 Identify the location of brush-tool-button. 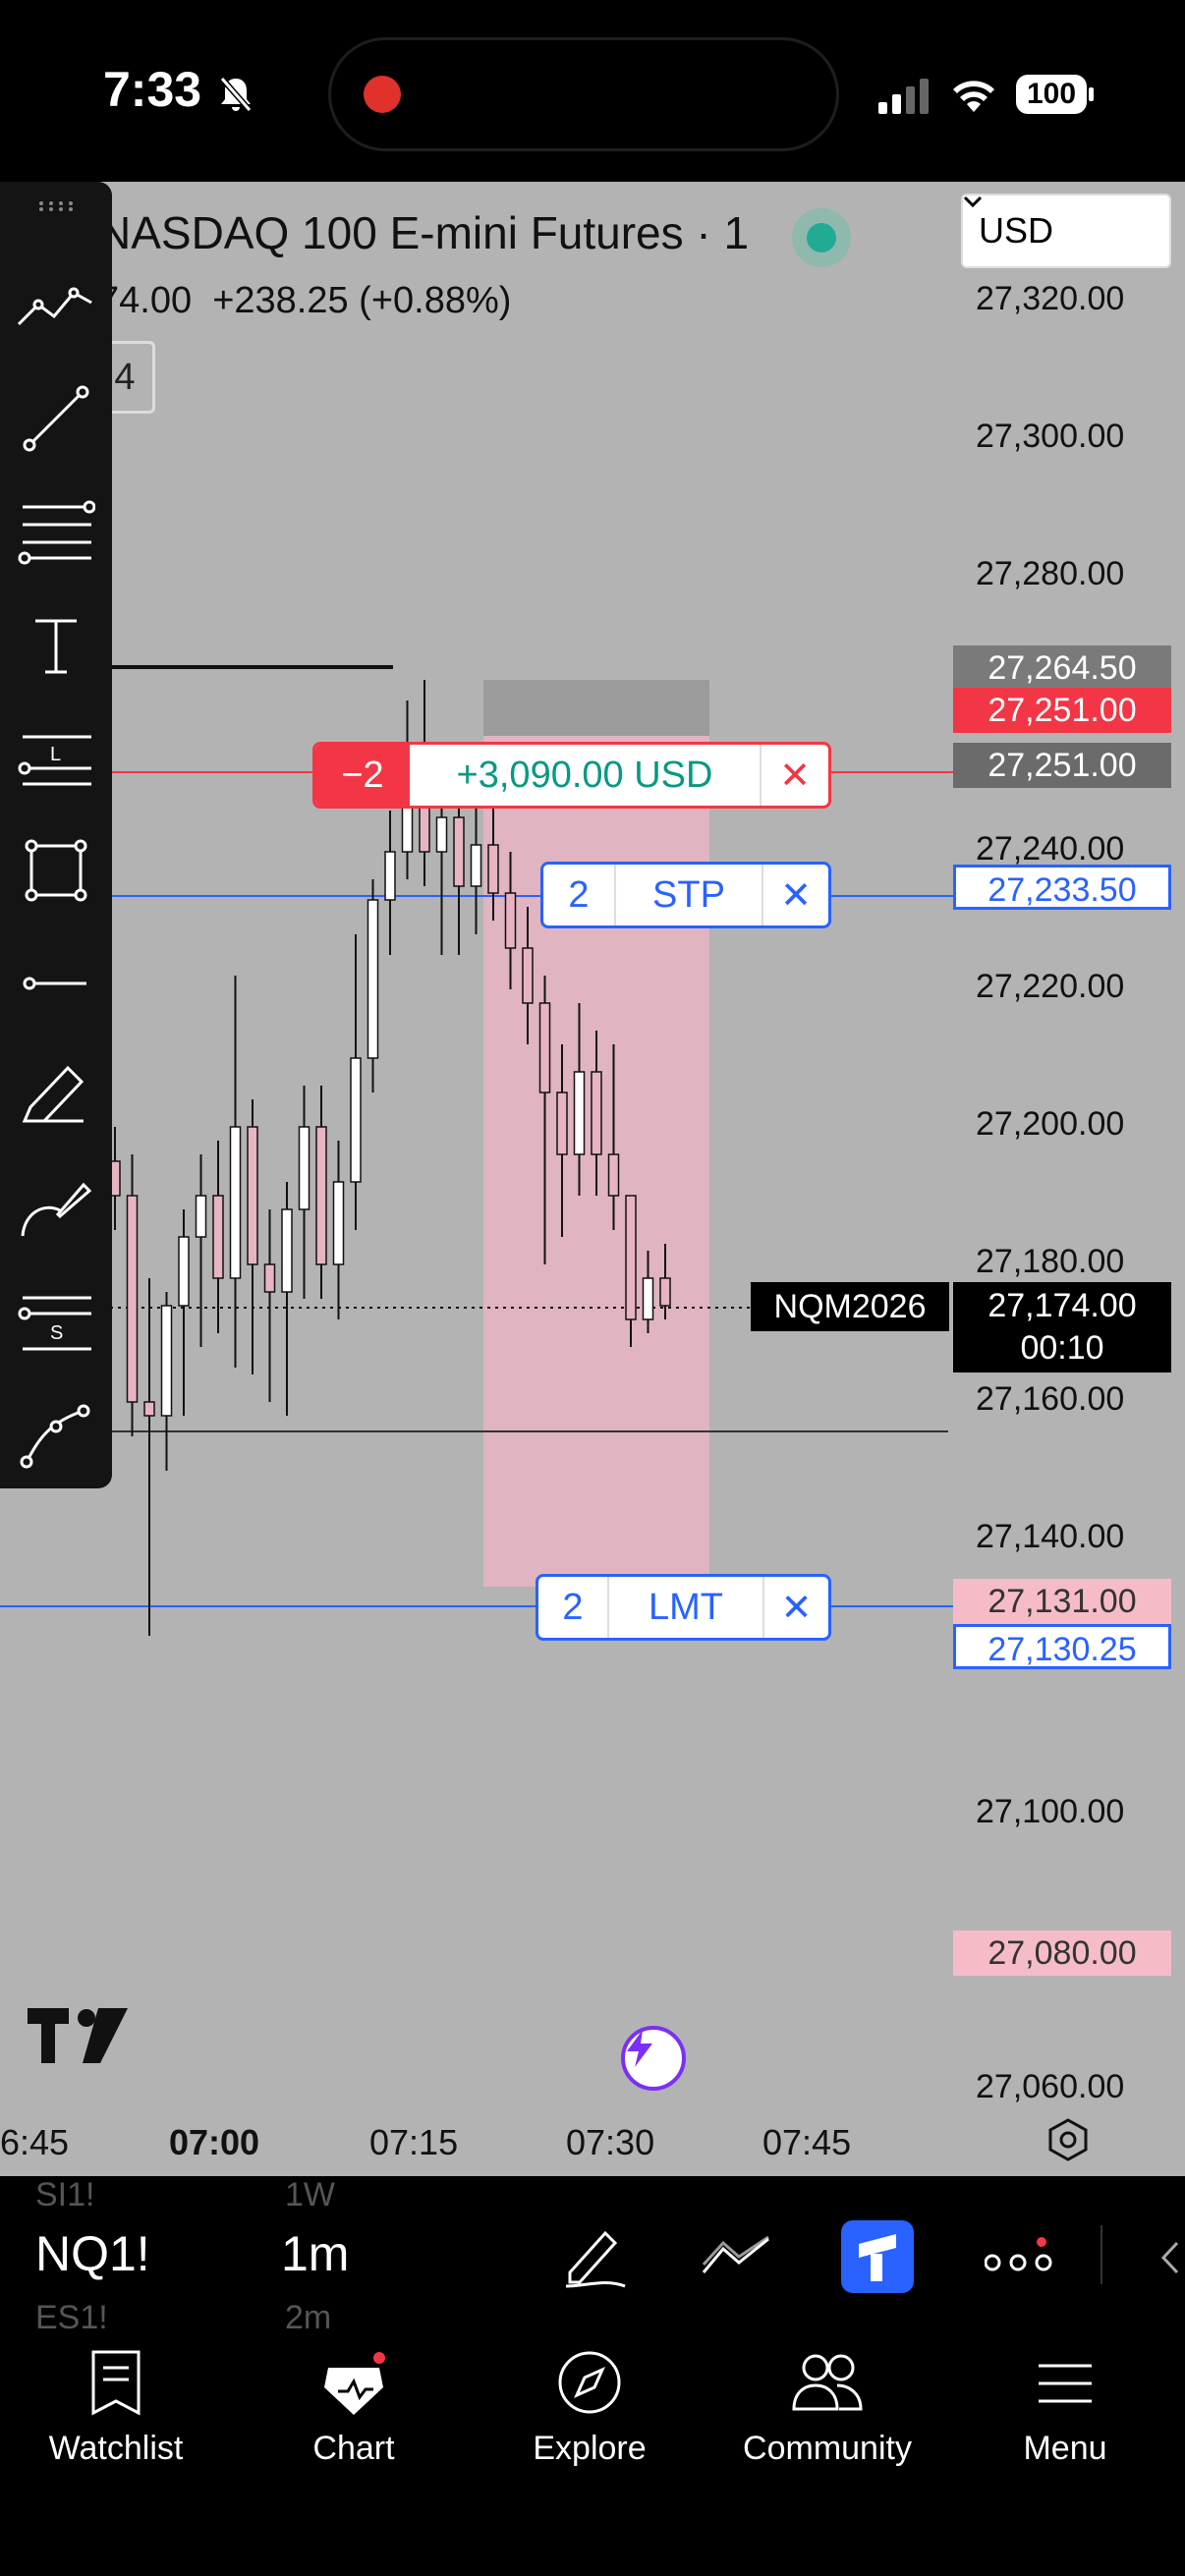
(56, 1096).